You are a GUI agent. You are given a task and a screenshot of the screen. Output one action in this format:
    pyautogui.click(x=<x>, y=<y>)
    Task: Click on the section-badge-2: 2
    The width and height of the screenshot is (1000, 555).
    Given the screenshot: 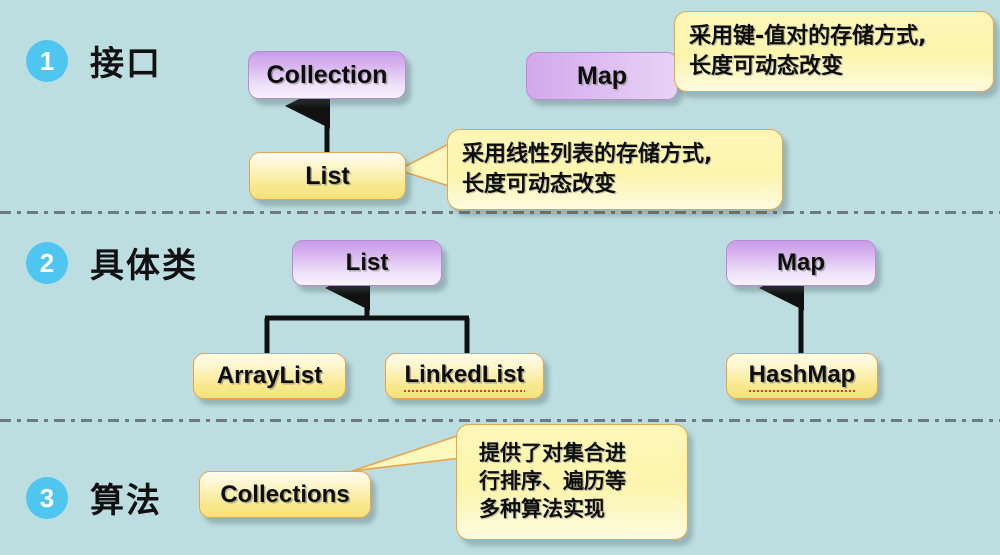 What is the action you would take?
    pyautogui.click(x=47, y=262)
    